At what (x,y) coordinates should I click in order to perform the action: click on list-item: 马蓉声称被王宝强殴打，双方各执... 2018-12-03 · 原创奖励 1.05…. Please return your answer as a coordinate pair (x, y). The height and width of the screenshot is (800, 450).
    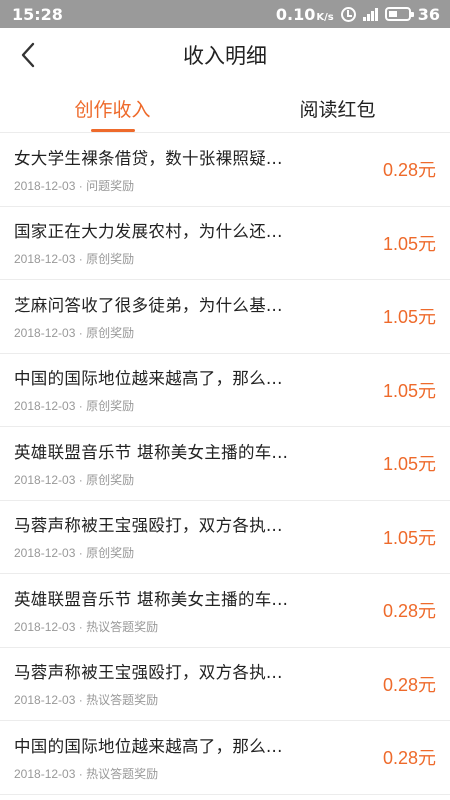
    Looking at the image, I should click on (225, 537).